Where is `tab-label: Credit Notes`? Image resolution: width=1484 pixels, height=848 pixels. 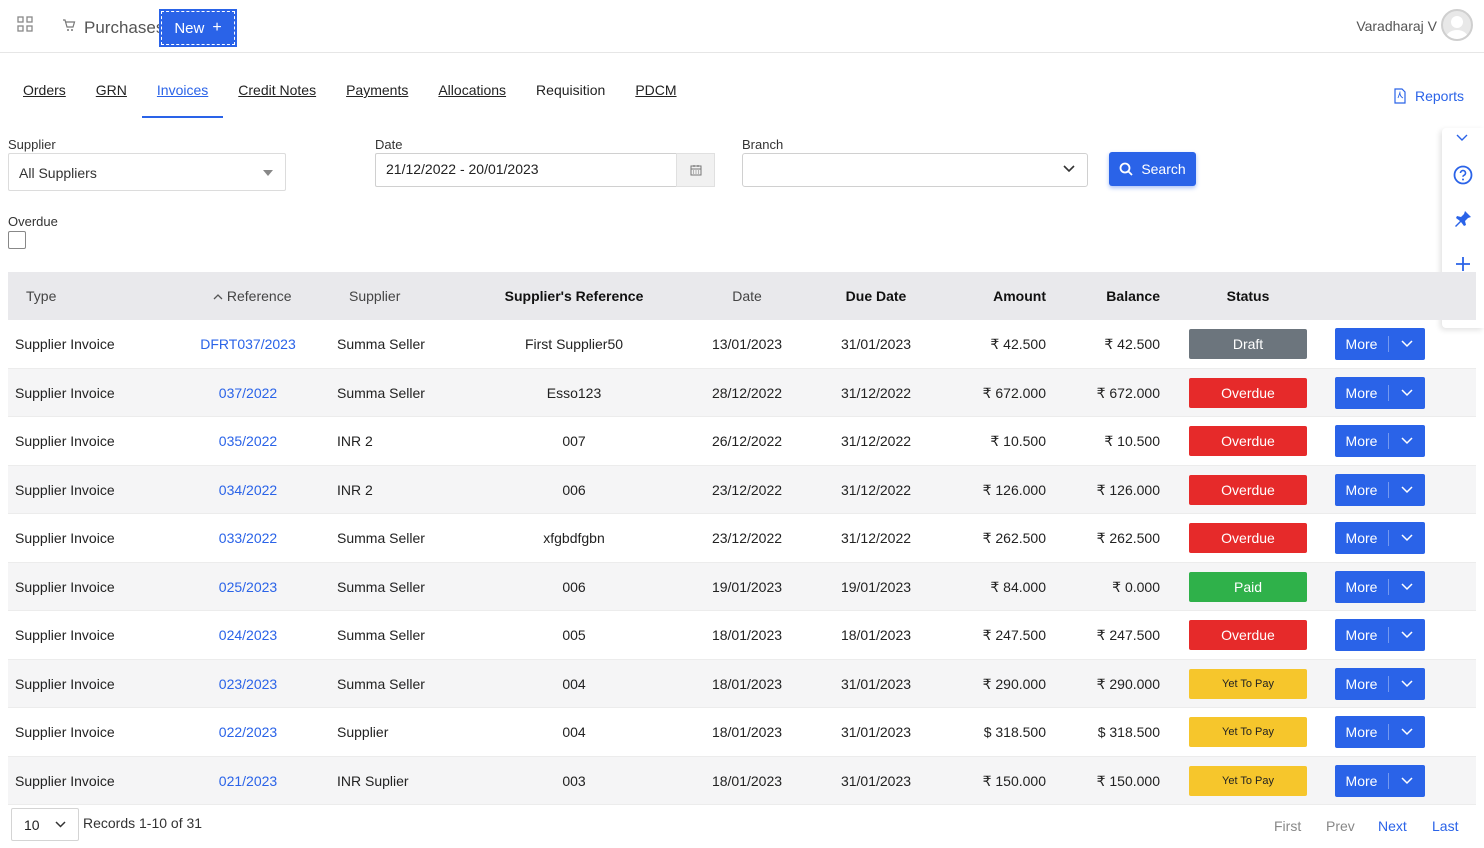 tab-label: Credit Notes is located at coordinates (277, 90).